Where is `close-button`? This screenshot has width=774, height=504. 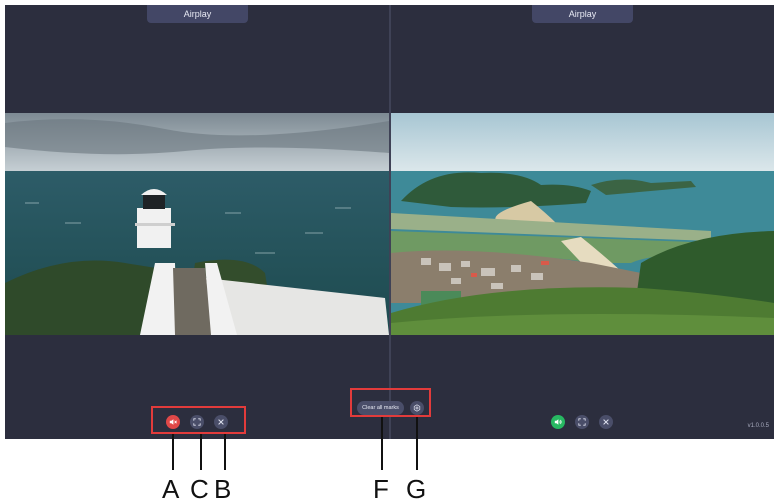 close-button is located at coordinates (606, 422).